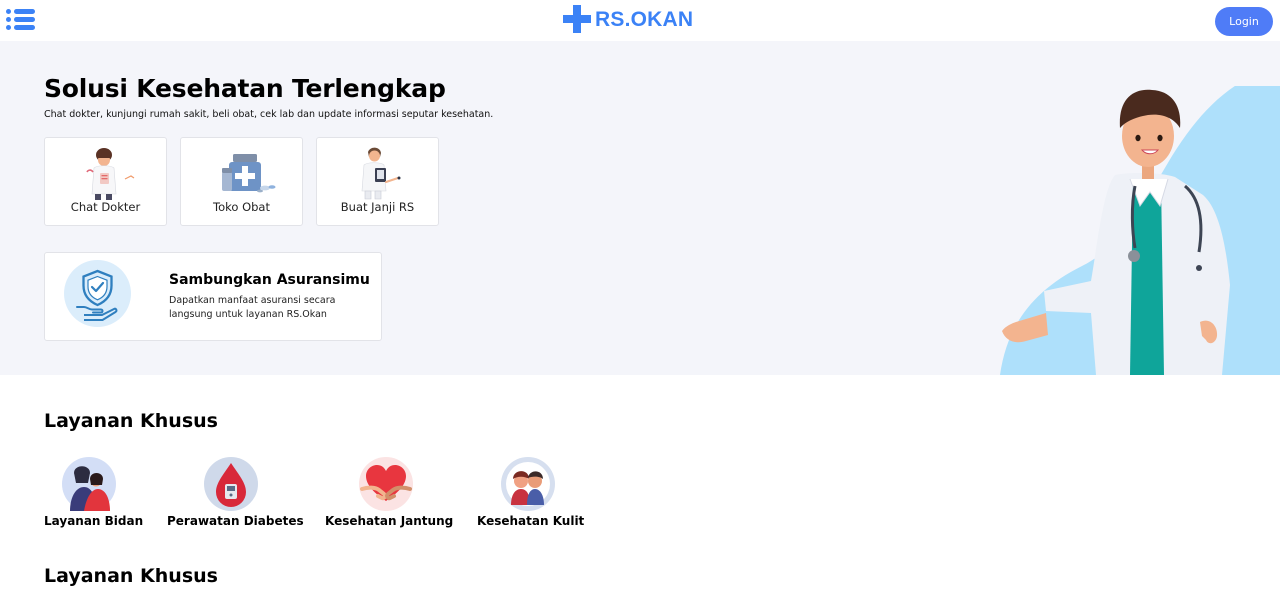  Describe the element at coordinates (377, 207) in the screenshot. I see `service-label: Buat Janji RS` at that location.